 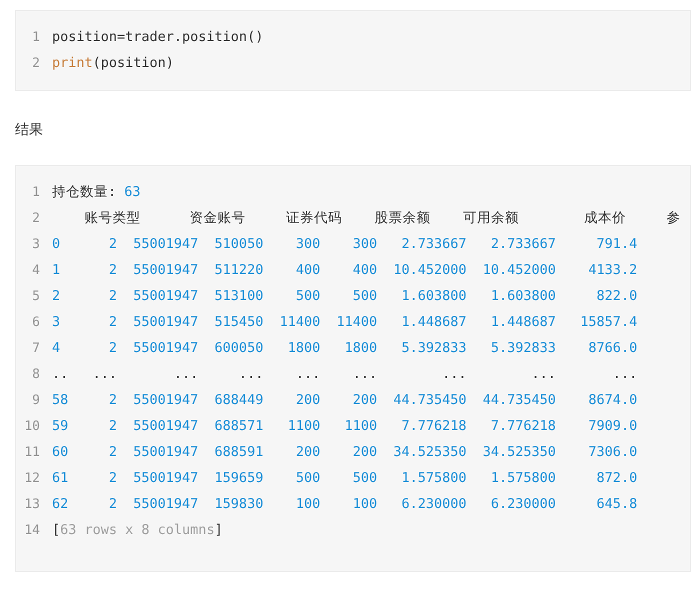 I want to click on code-line: 2 2 55001947 513100 500 500 1.603800 1.603800 822.0, so click(x=345, y=296).